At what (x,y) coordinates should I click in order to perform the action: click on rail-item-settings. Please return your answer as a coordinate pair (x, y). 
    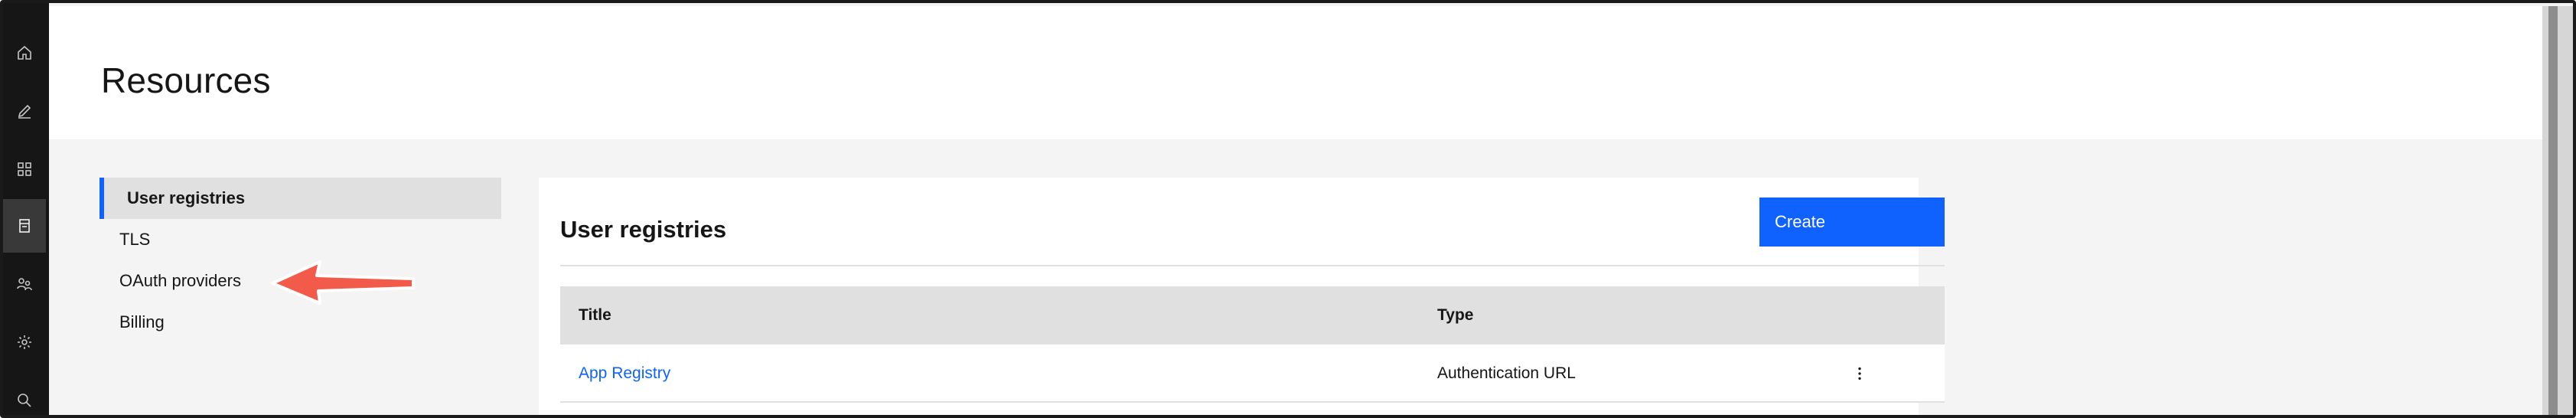
    Looking at the image, I should click on (25, 342).